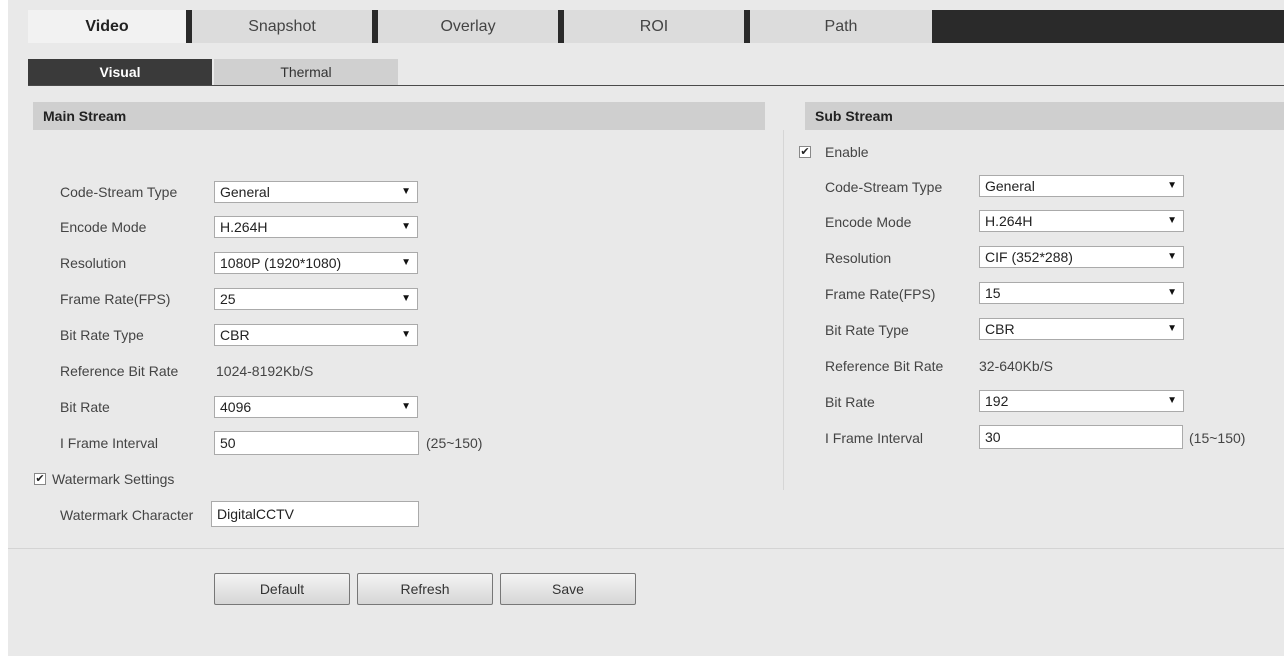 Image resolution: width=1284 pixels, height=656 pixels. Describe the element at coordinates (867, 330) in the screenshot. I see `sub-bit-rate-type-label: Bit Rate Type` at that location.